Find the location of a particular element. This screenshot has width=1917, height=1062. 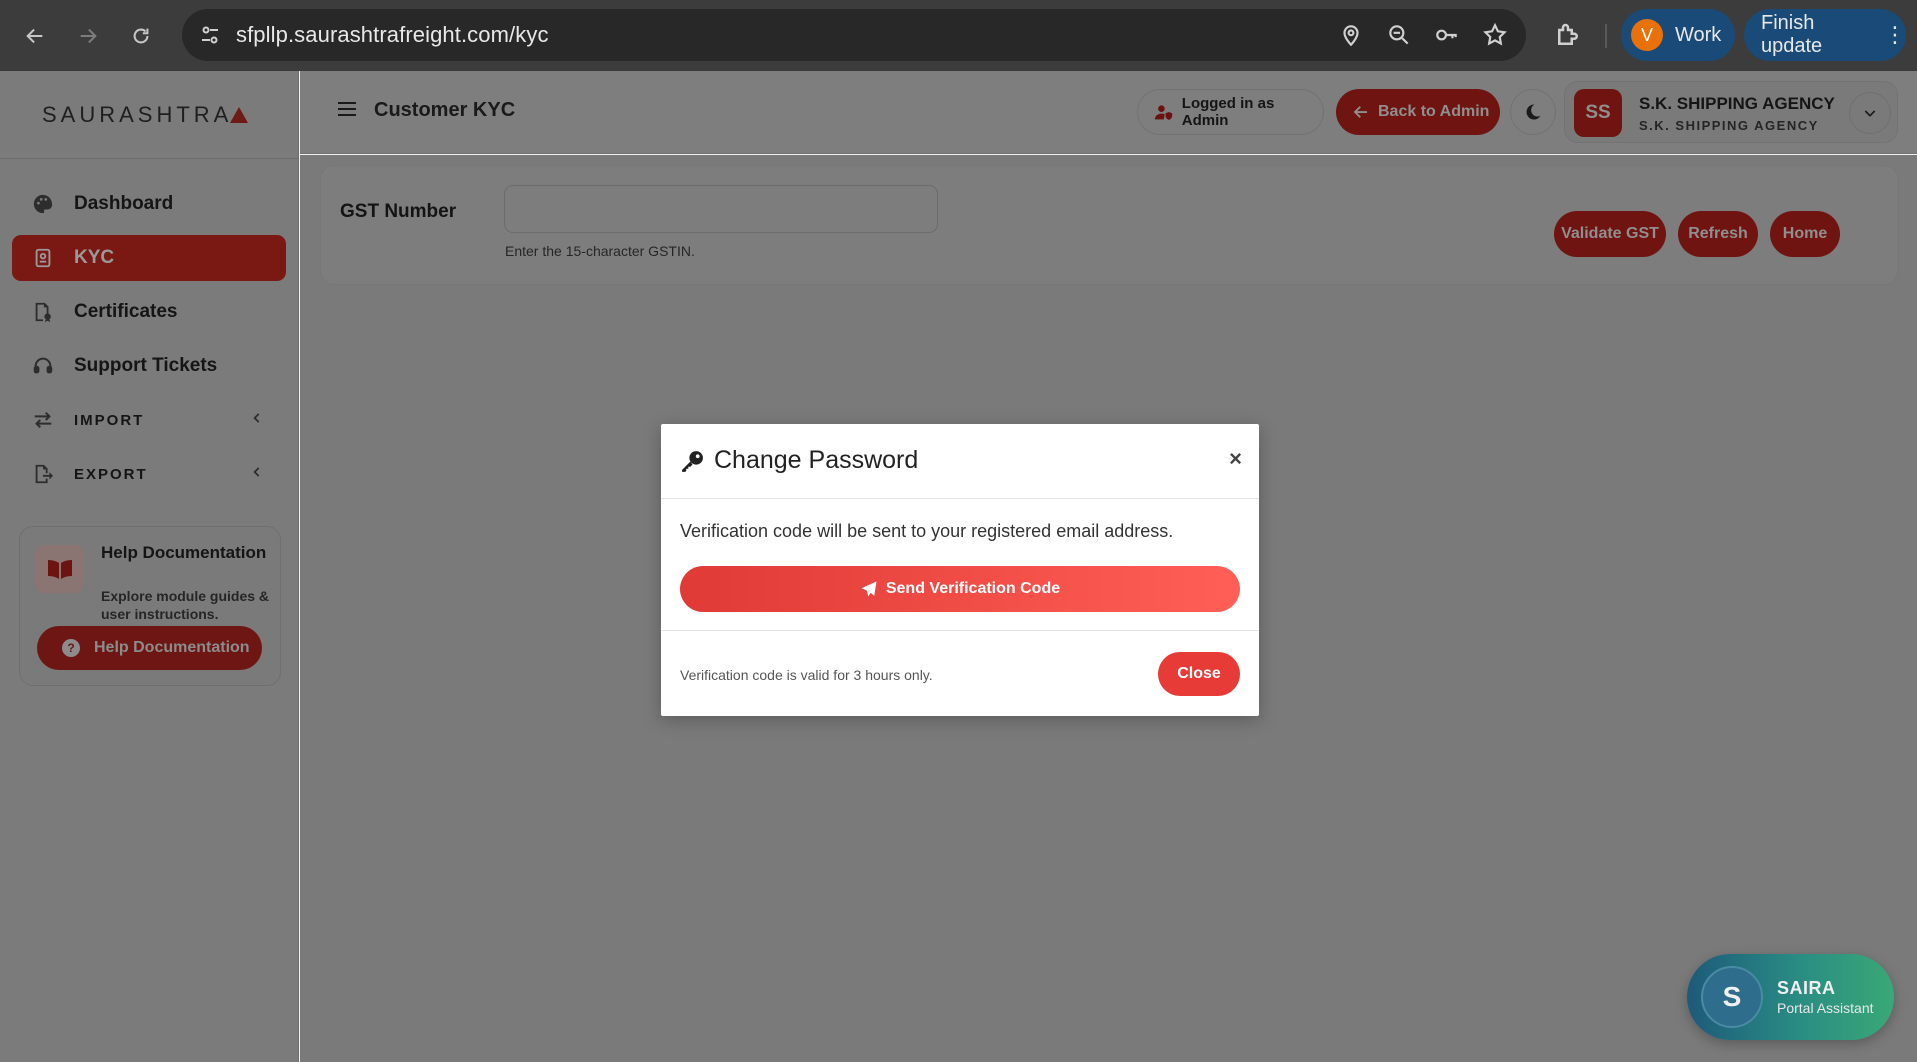

location-pin-icon is located at coordinates (1351, 35).